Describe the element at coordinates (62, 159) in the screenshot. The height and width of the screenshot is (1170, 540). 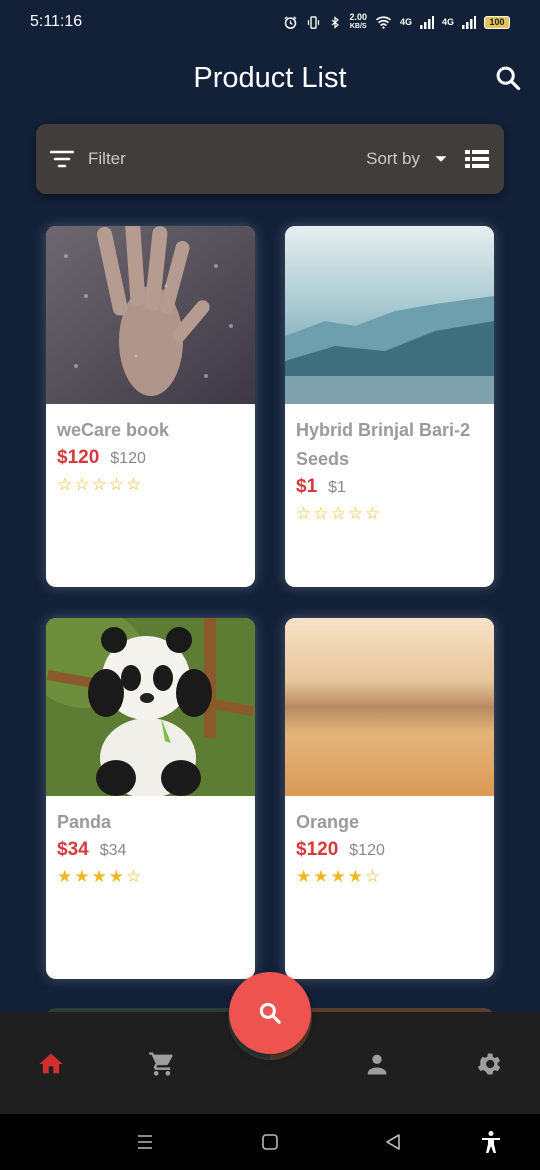
I see `filter-icon` at that location.